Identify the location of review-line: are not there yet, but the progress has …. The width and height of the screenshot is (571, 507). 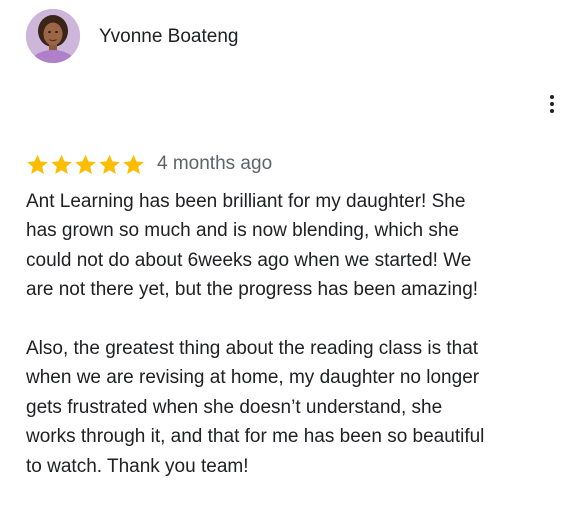
(252, 290).